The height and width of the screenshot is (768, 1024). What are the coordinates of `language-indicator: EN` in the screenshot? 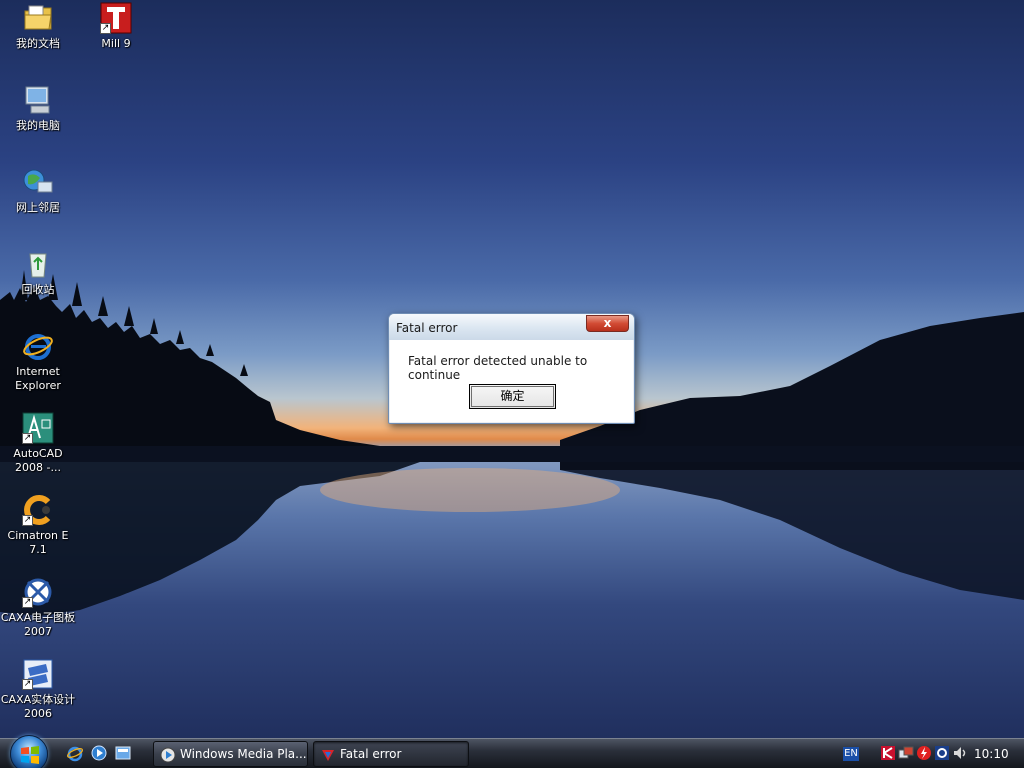 It's located at (851, 754).